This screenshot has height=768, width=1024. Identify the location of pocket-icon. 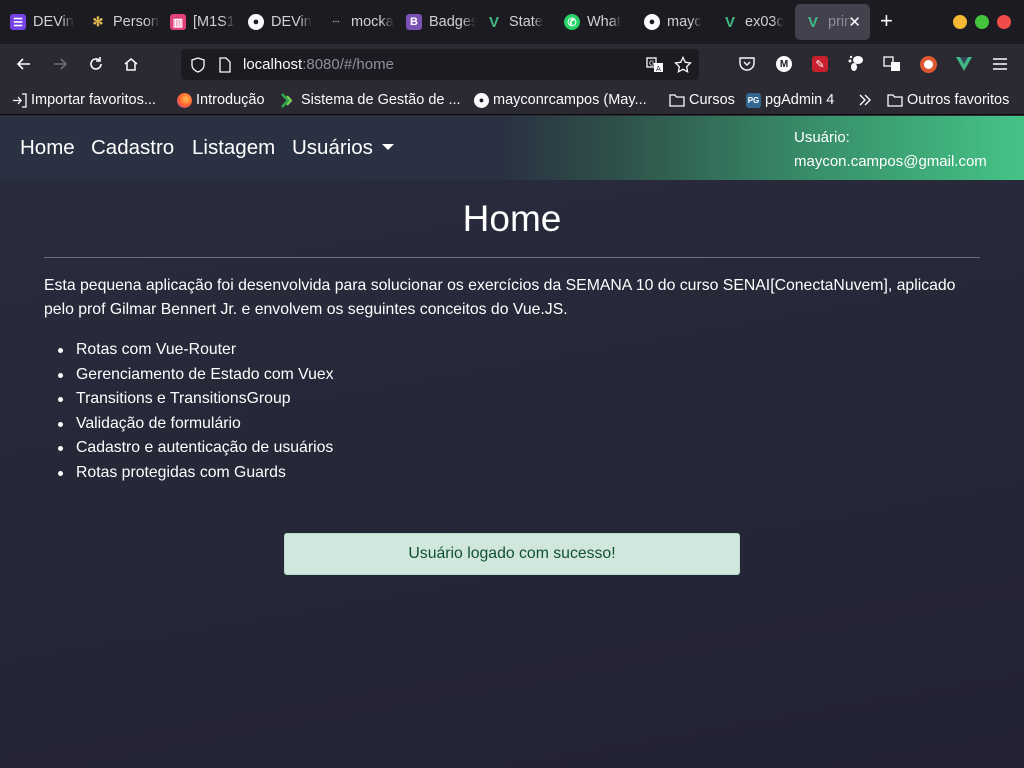
(747, 64).